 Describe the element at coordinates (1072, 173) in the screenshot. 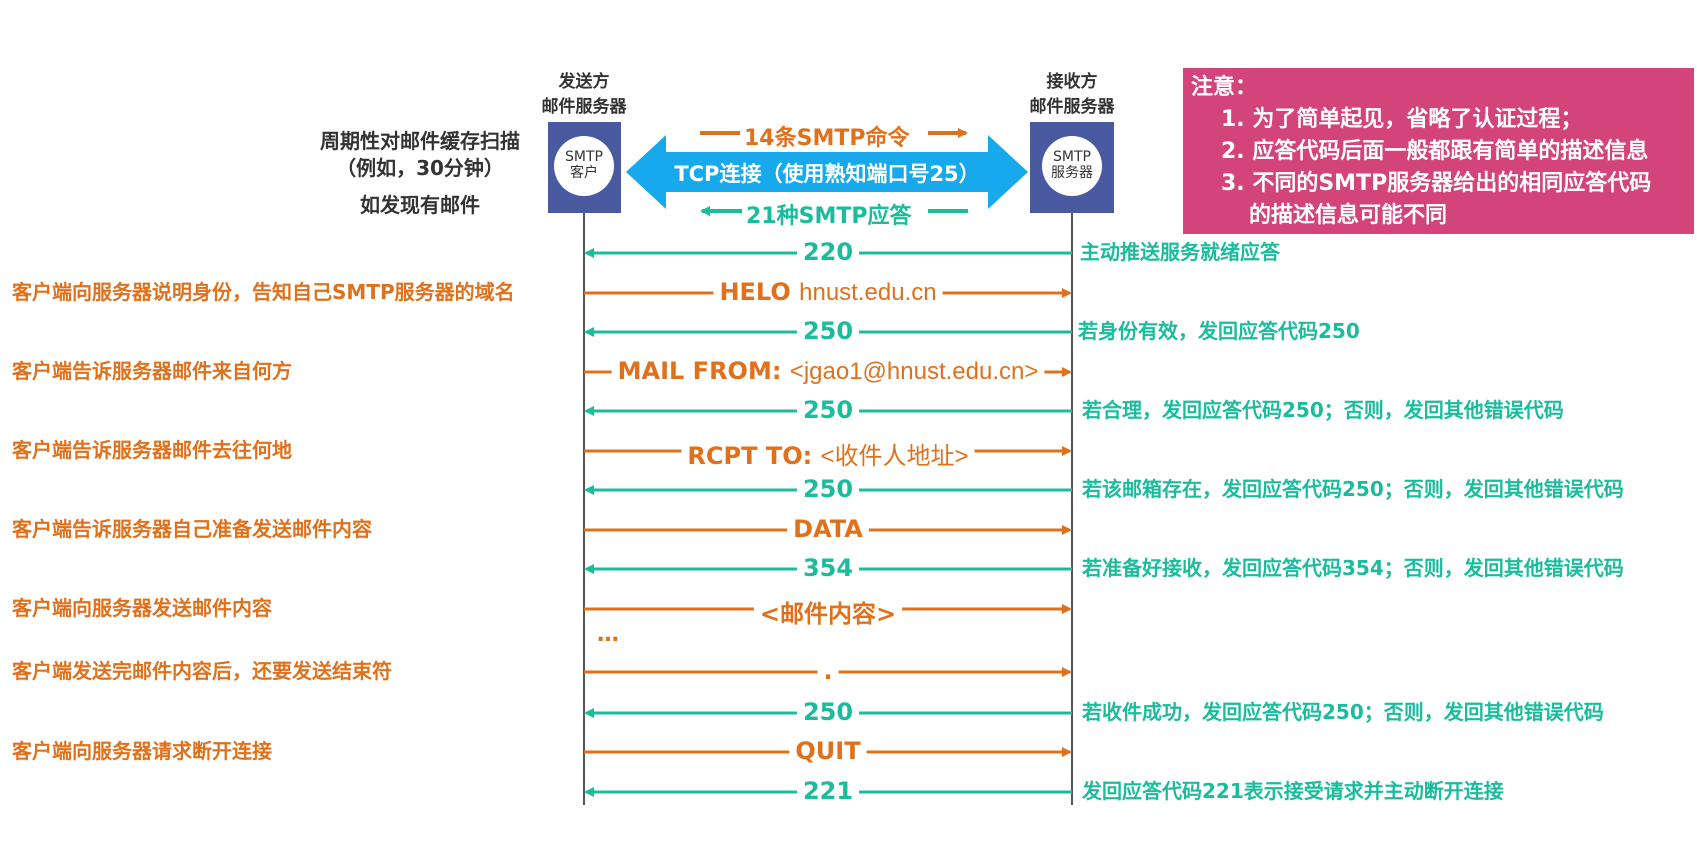

I see `receiver-box-line2: 服务器` at that location.